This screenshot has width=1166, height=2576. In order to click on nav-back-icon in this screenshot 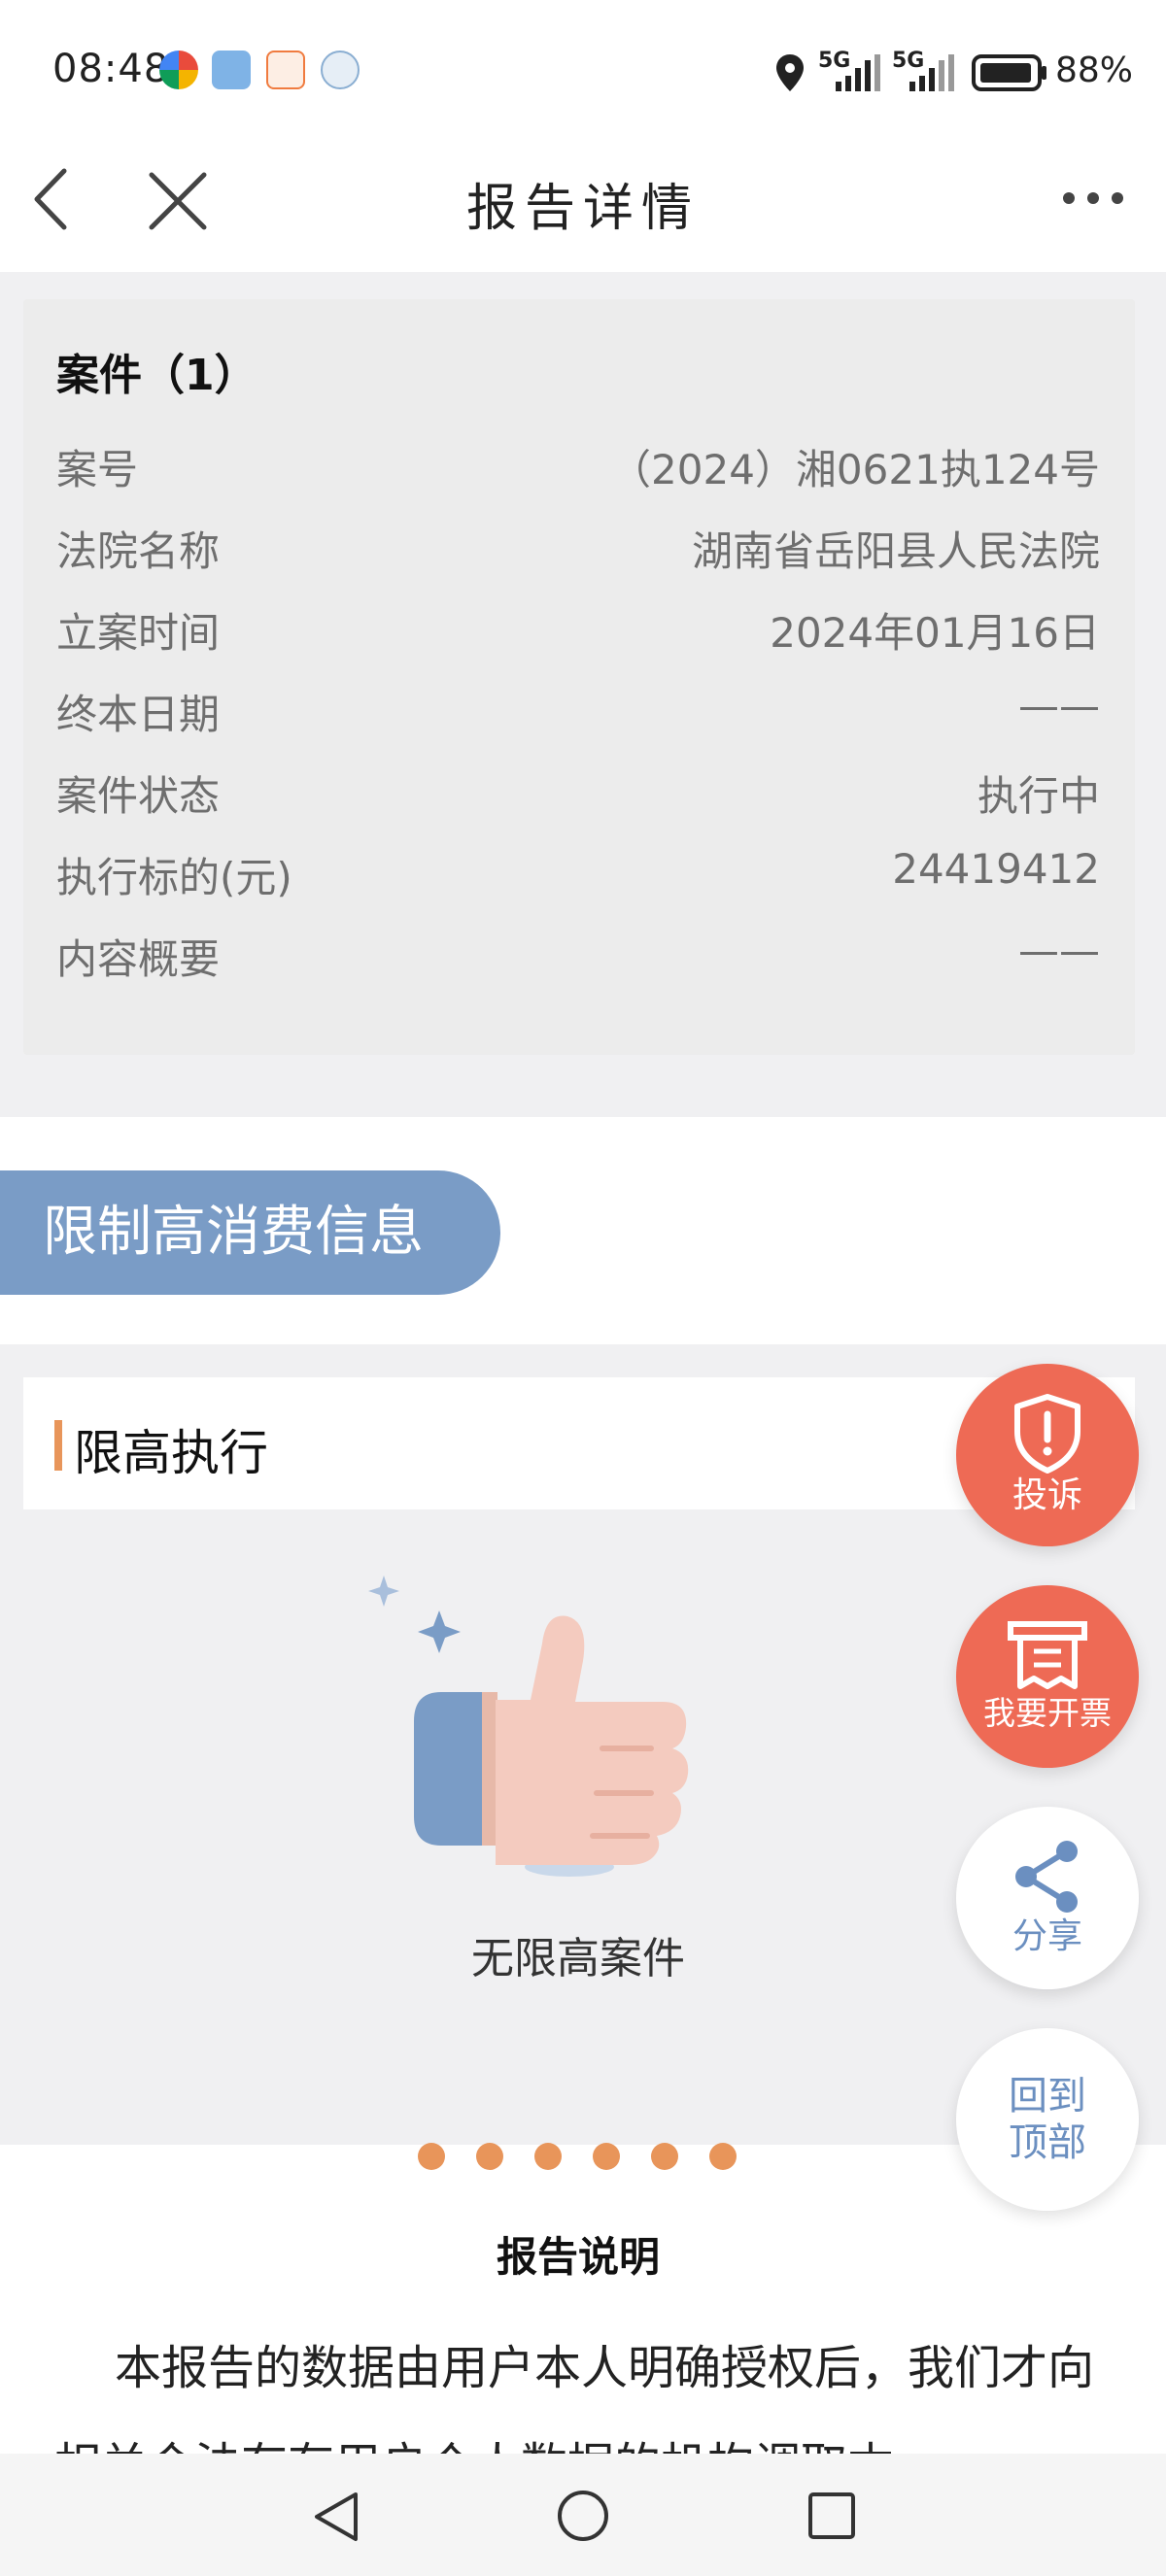, I will do `click(335, 2517)`.